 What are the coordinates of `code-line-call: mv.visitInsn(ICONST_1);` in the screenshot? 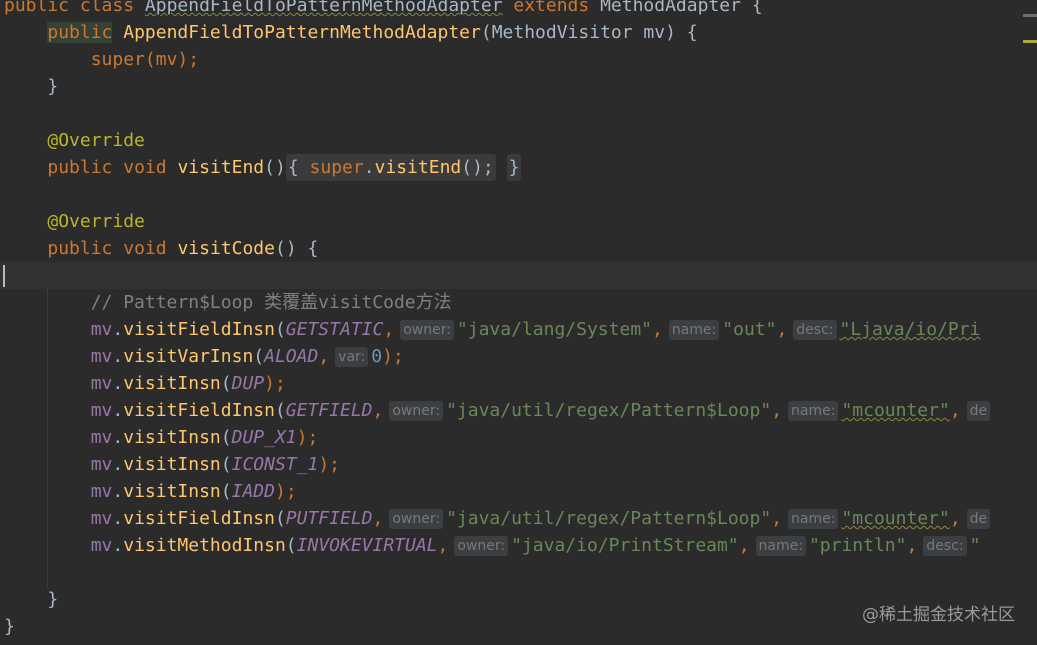 It's located at (172, 464).